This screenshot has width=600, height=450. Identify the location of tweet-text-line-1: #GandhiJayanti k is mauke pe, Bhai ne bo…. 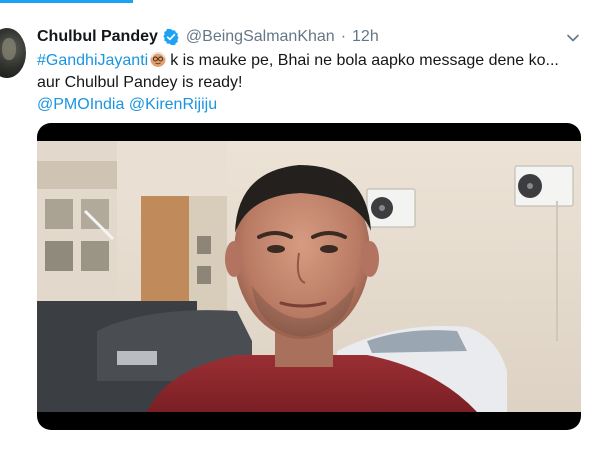
(307, 61).